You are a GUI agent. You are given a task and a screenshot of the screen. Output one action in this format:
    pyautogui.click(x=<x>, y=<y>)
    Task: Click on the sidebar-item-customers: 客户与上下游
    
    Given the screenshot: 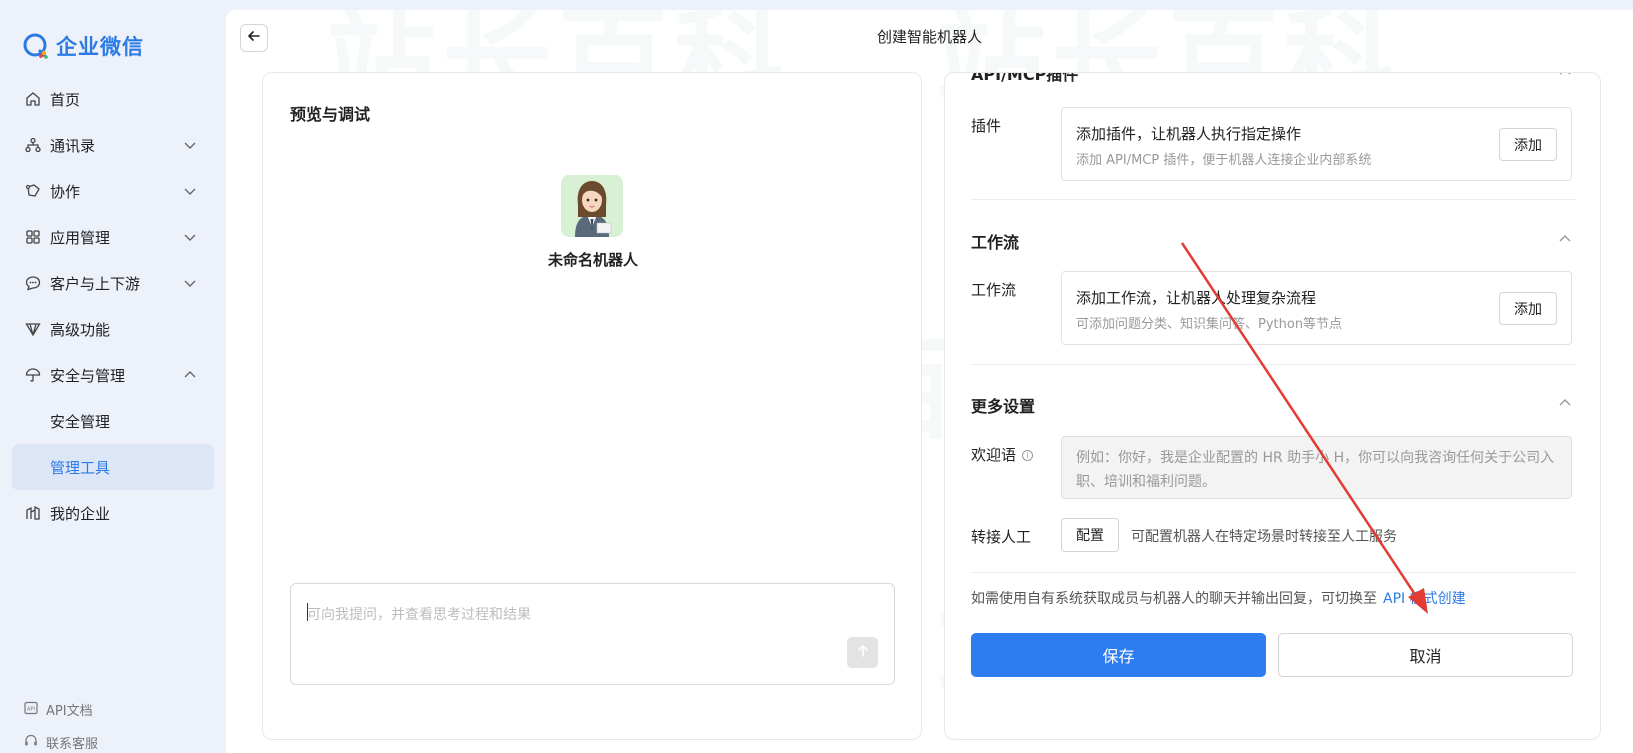 What is the action you would take?
    pyautogui.click(x=113, y=283)
    